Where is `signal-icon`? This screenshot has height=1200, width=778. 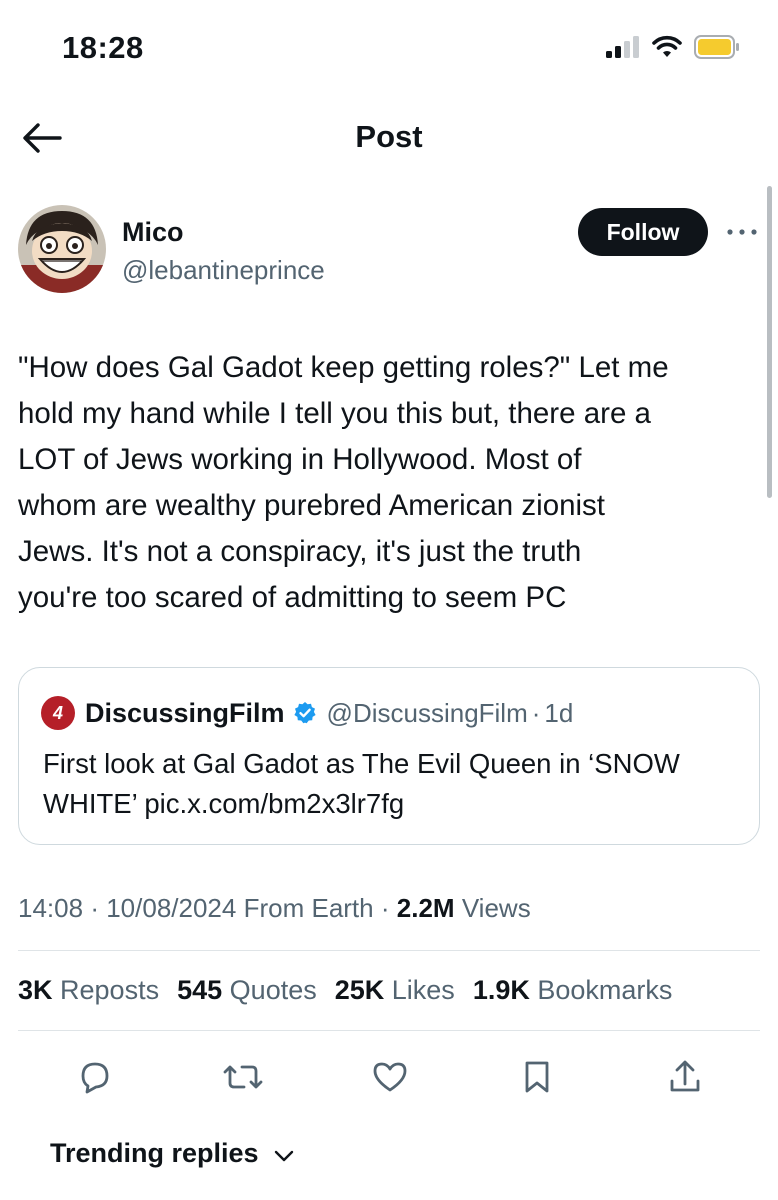 signal-icon is located at coordinates (622, 47).